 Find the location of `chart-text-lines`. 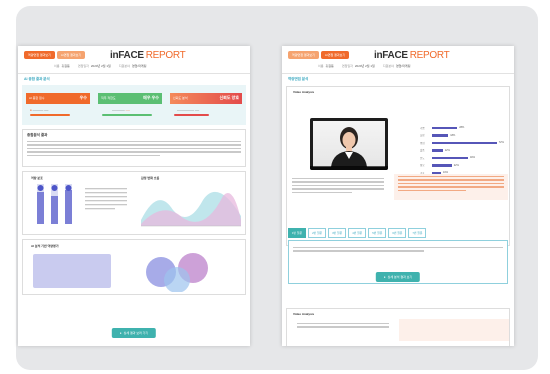

chart-text-lines is located at coordinates (106, 199).